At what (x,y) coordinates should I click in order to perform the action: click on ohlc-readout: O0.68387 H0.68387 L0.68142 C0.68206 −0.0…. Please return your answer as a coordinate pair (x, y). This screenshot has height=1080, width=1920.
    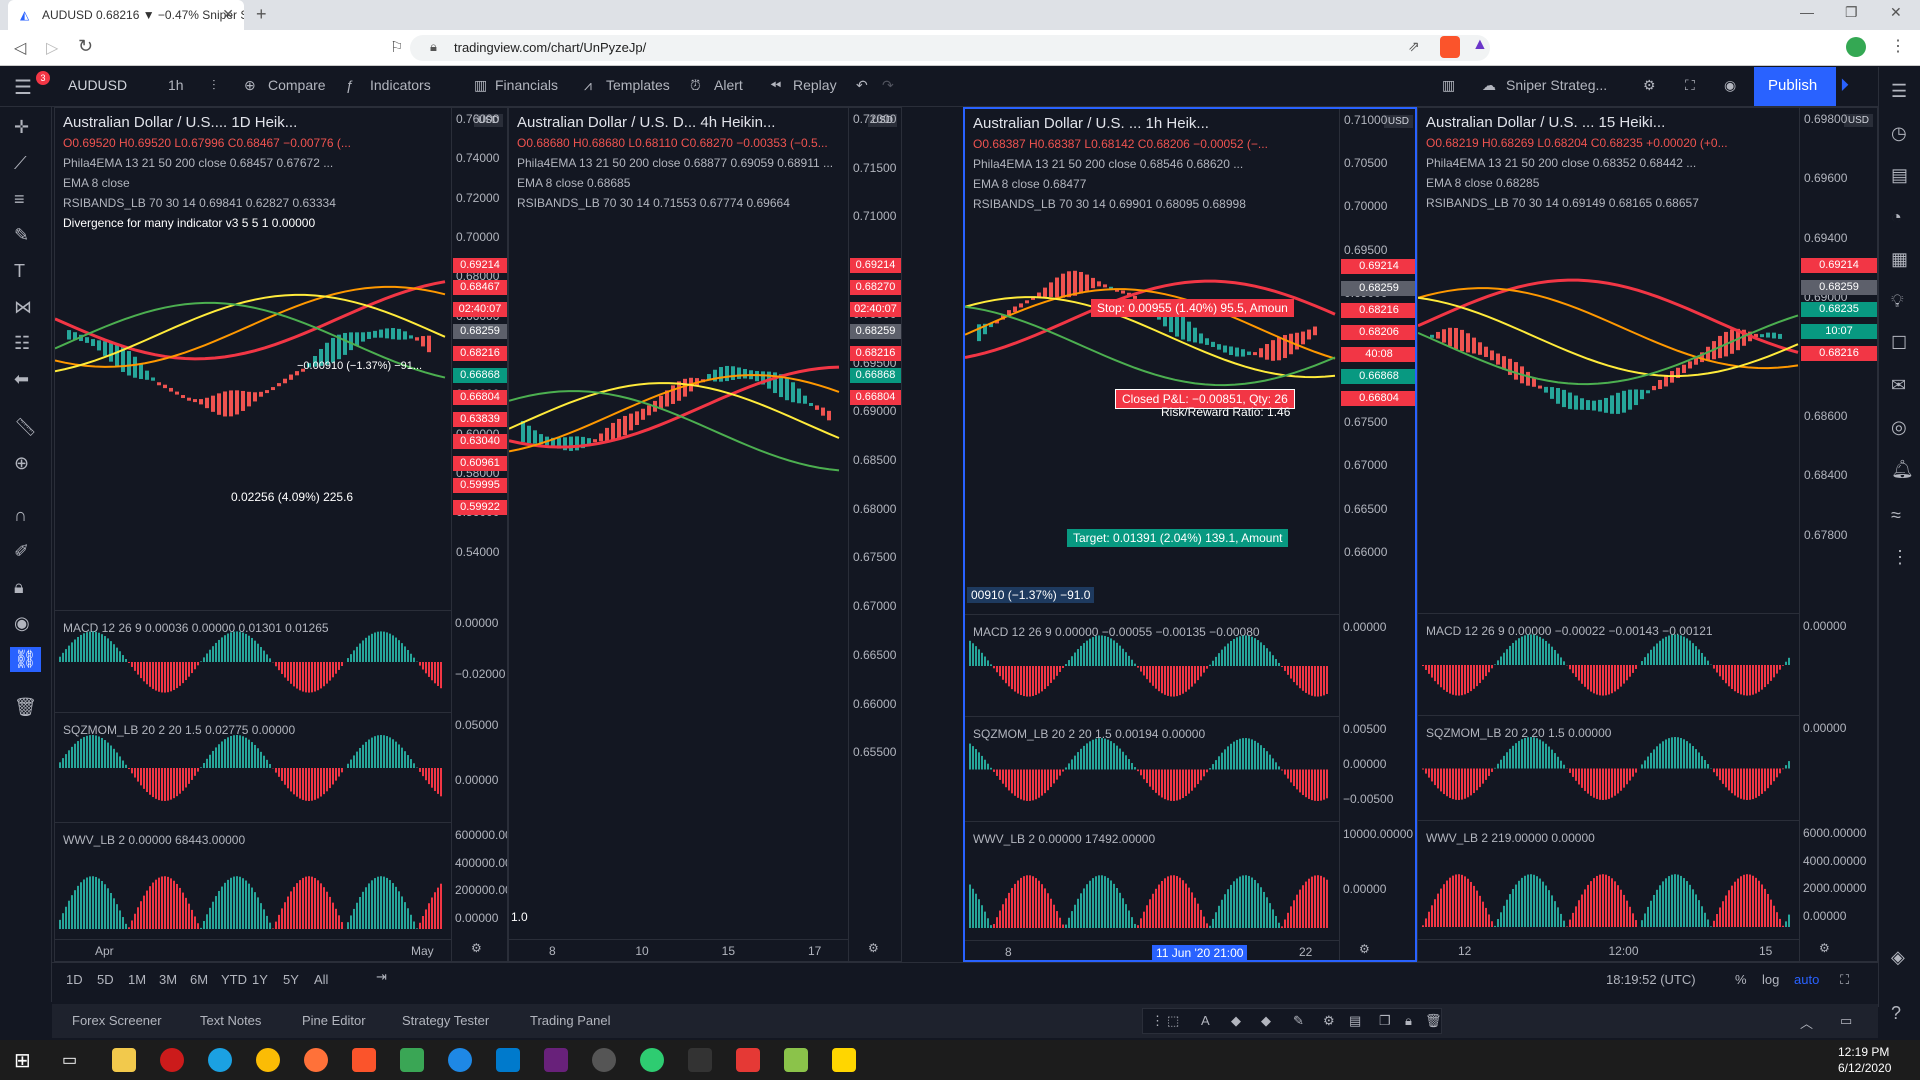
    Looking at the image, I should click on (1120, 144).